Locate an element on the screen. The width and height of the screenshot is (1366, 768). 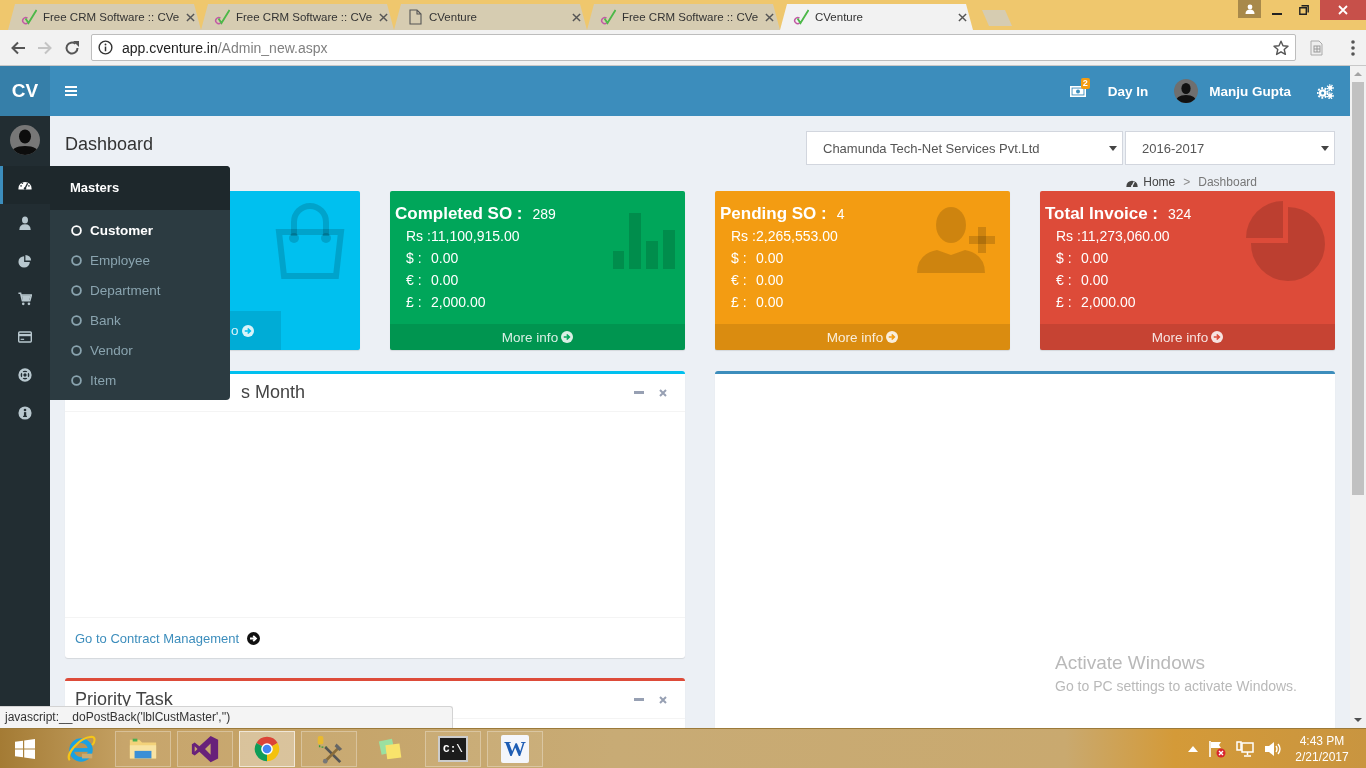
user-icon is located at coordinates (25, 223).